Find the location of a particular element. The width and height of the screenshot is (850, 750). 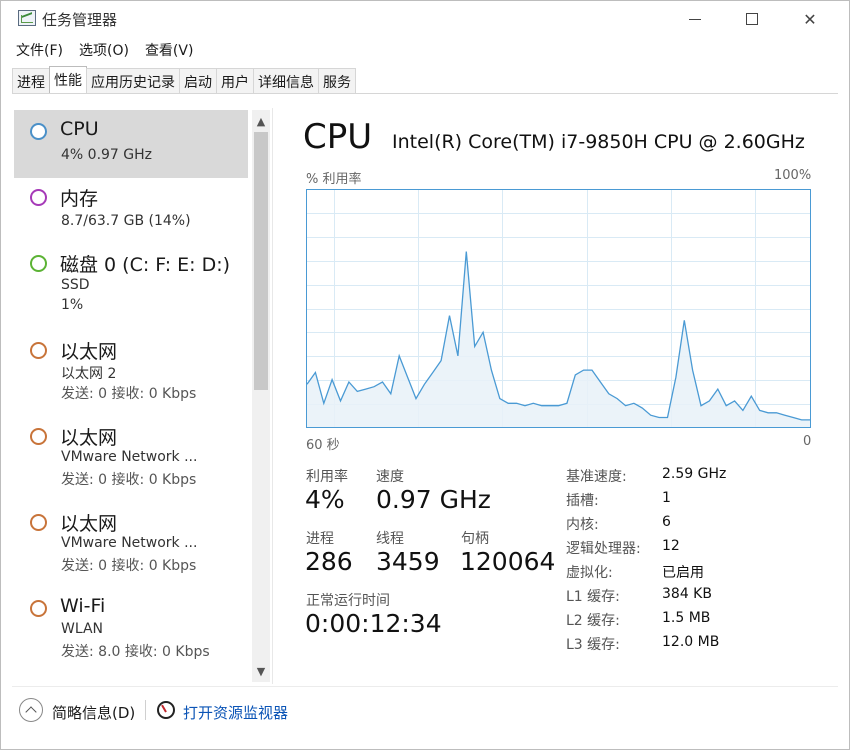

chart-x-start: 60 秒 is located at coordinates (323, 445).